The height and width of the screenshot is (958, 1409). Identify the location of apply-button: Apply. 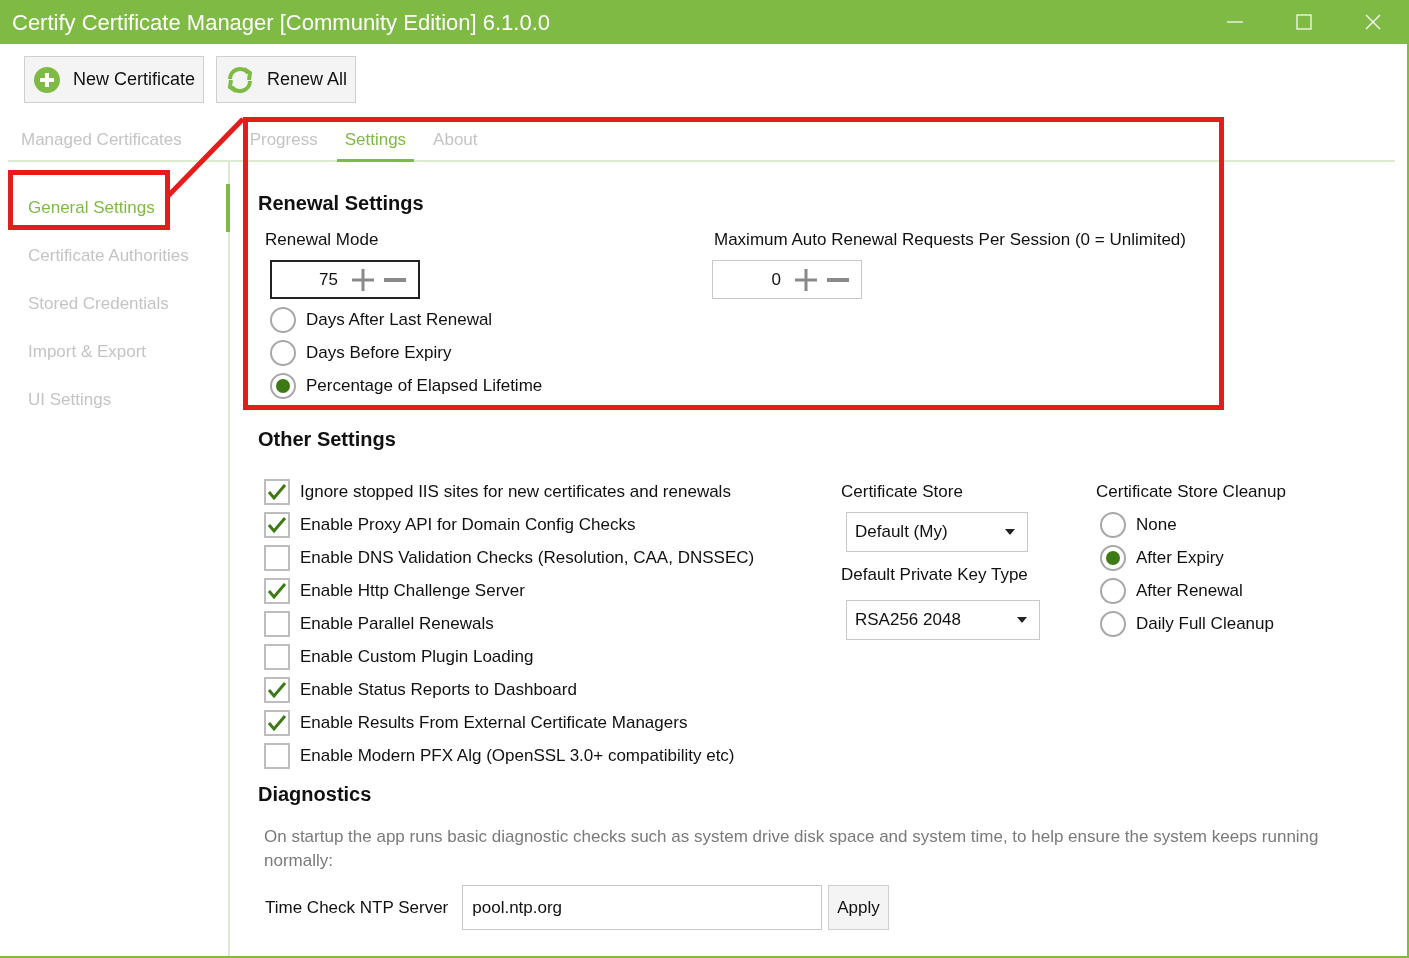
(858, 907).